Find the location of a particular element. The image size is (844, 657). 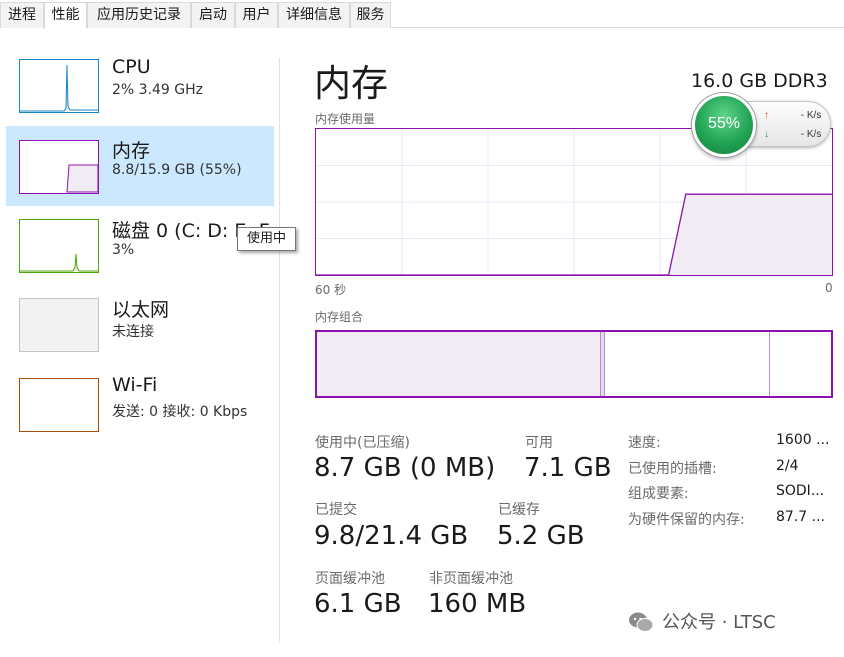

usage-graph-label: 内存使用量 is located at coordinates (345, 119).